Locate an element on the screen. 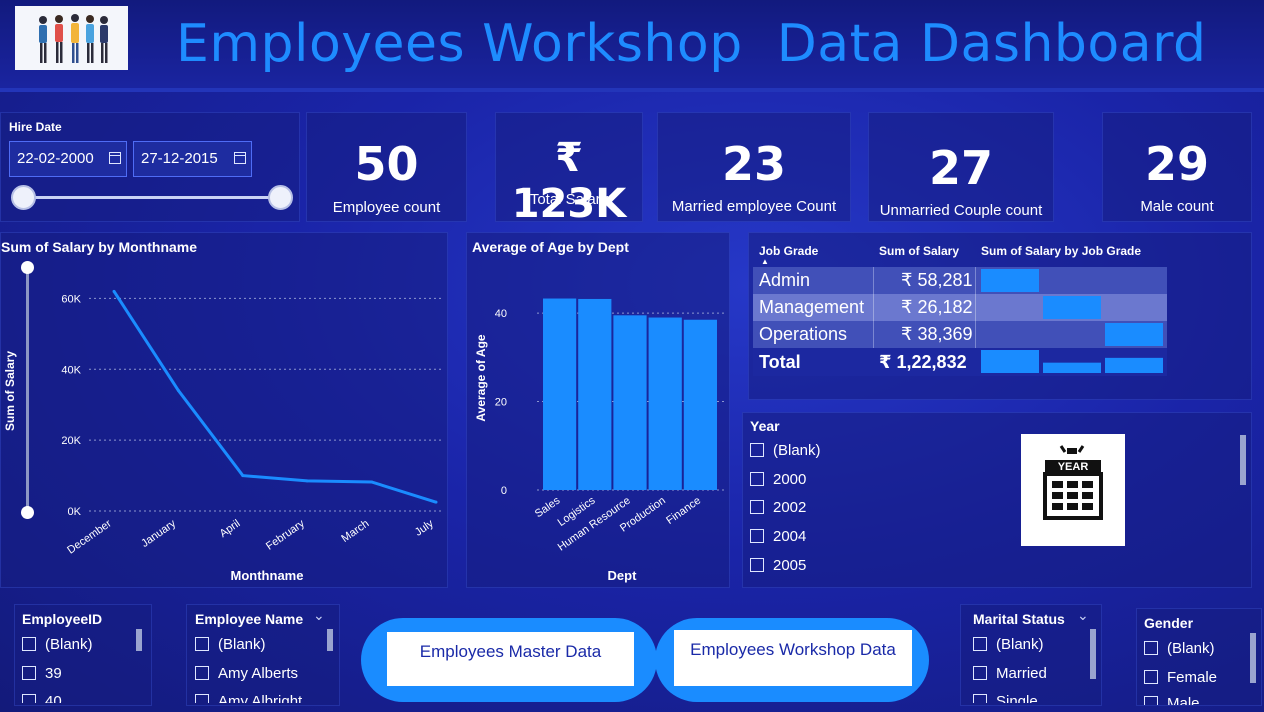 The image size is (1264, 712). x-tick-label: March is located at coordinates (355, 531).